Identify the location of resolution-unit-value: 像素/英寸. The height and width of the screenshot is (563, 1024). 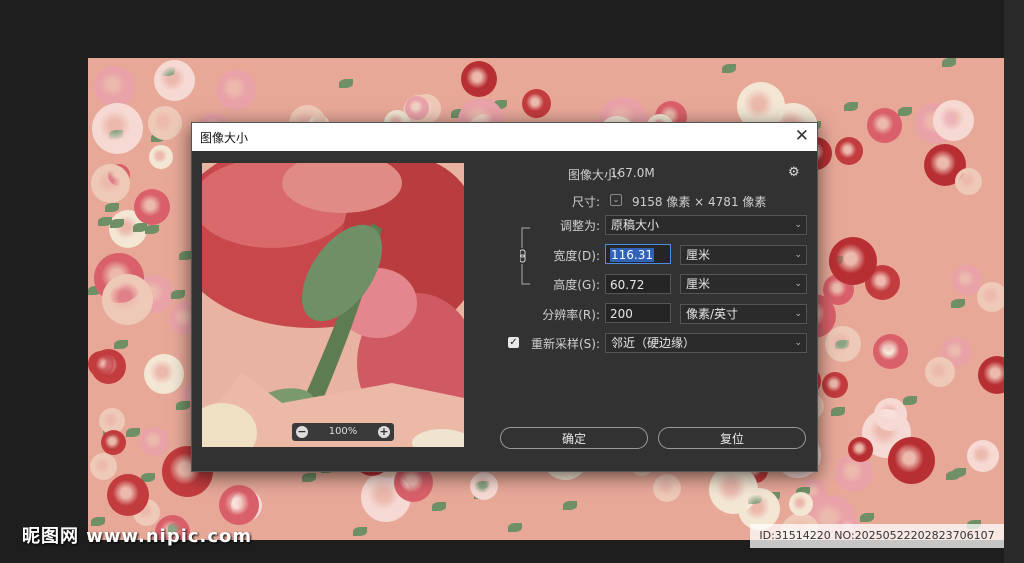
(712, 314).